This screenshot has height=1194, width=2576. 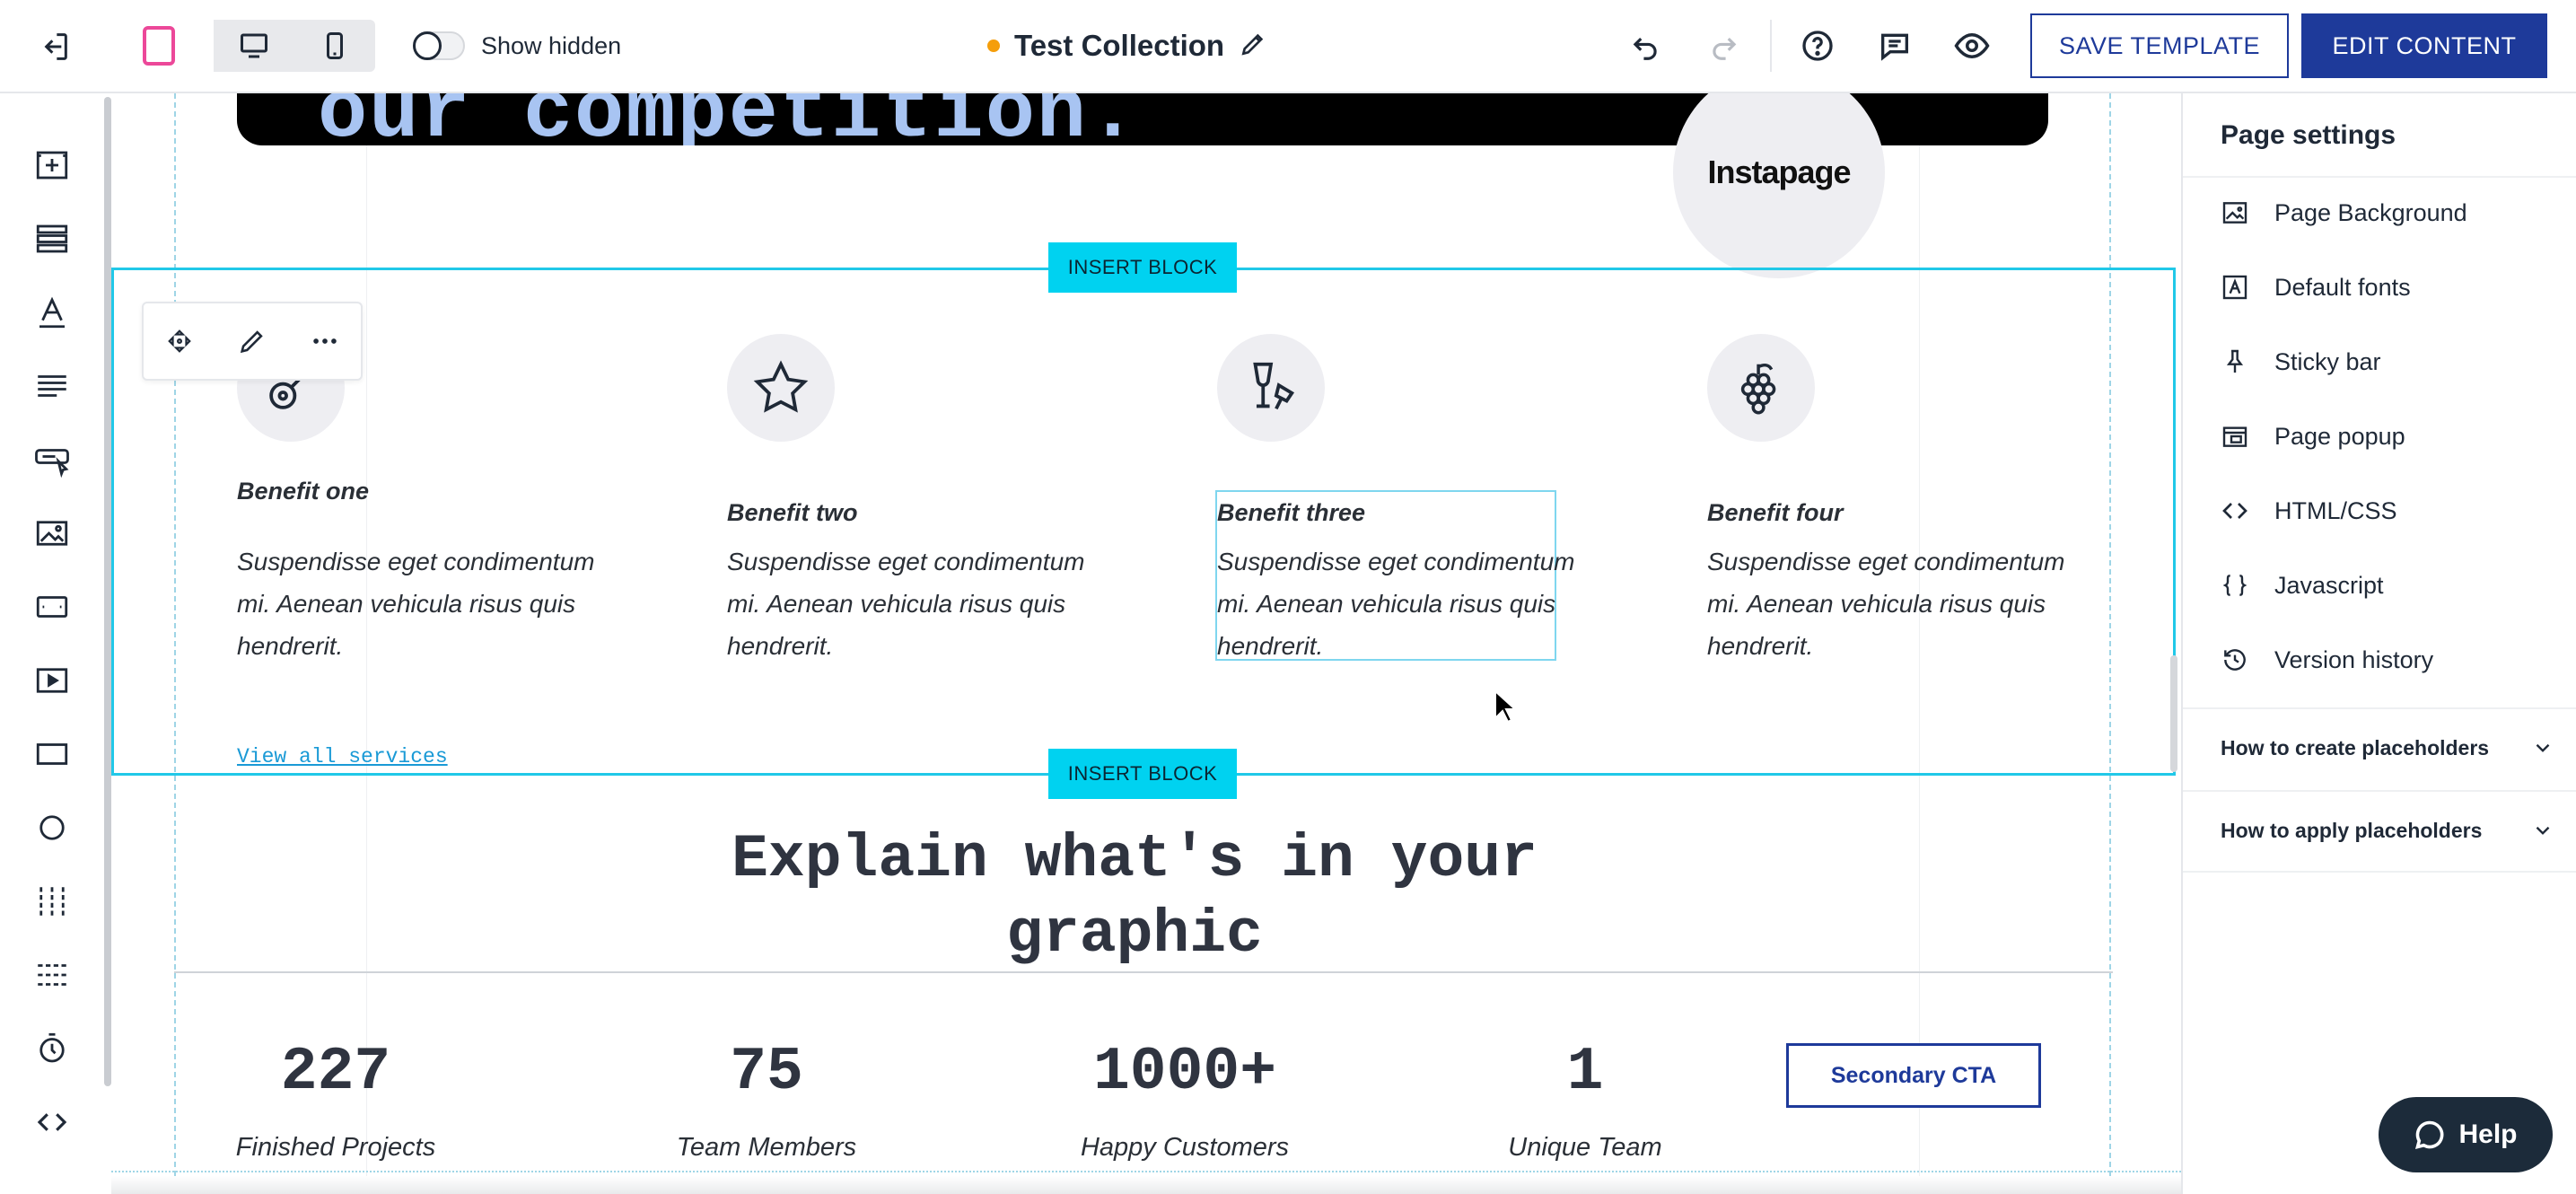 What do you see at coordinates (107, 591) in the screenshot?
I see `rail-scrollbar` at bounding box center [107, 591].